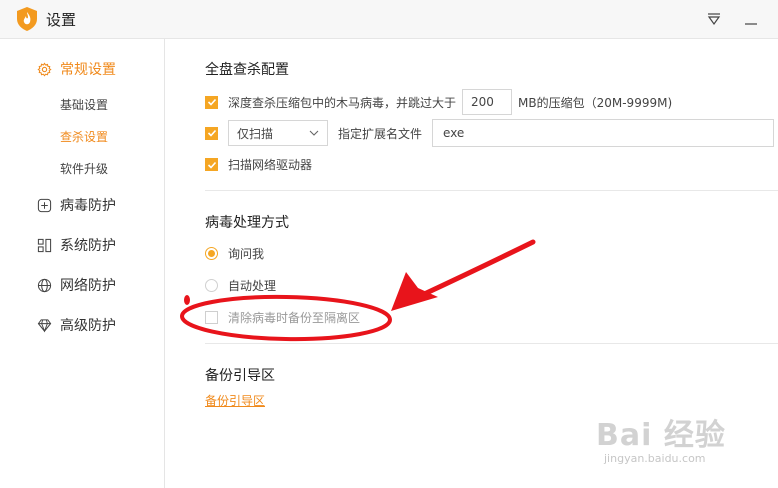 The height and width of the screenshot is (488, 778). I want to click on radio-ask-me-row: 询问我, so click(234, 253).